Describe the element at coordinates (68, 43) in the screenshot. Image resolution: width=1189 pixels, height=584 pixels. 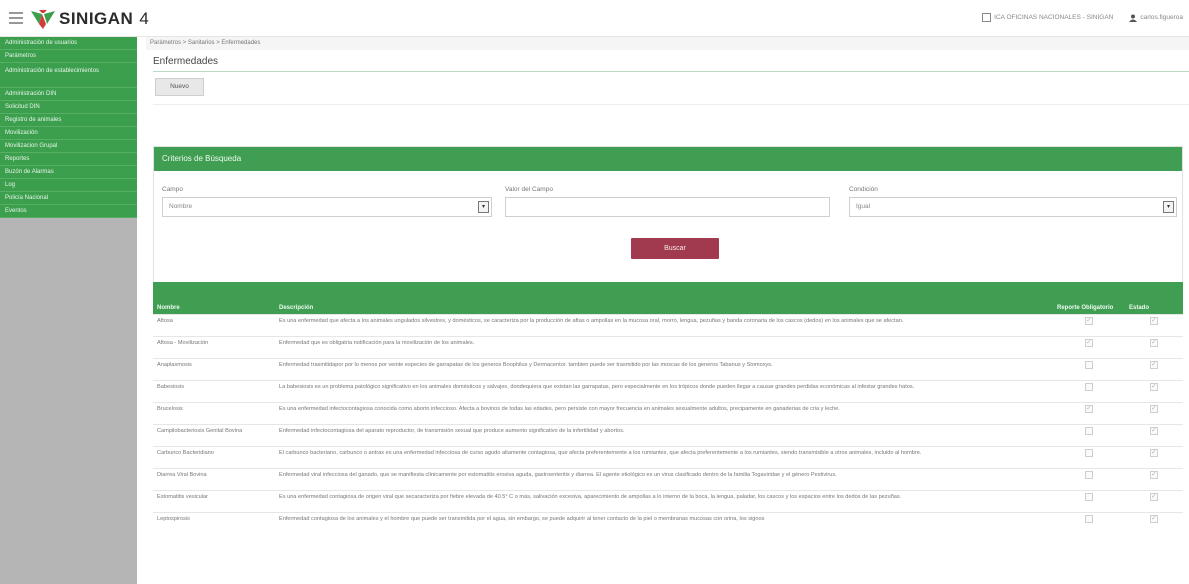
I see `sidebar-item-usuarios: Administración de usuarios` at that location.